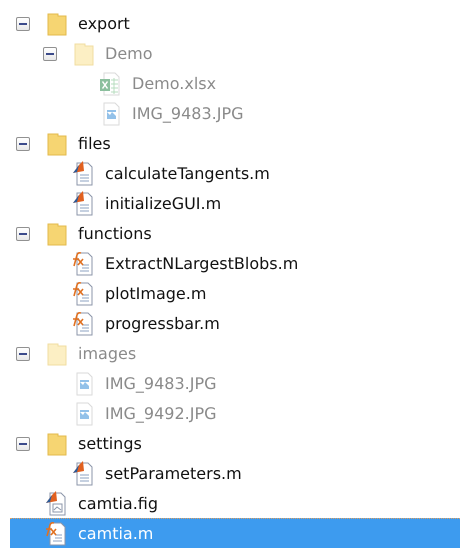 The height and width of the screenshot is (560, 460). I want to click on item-label: plotImage.m, so click(155, 293).